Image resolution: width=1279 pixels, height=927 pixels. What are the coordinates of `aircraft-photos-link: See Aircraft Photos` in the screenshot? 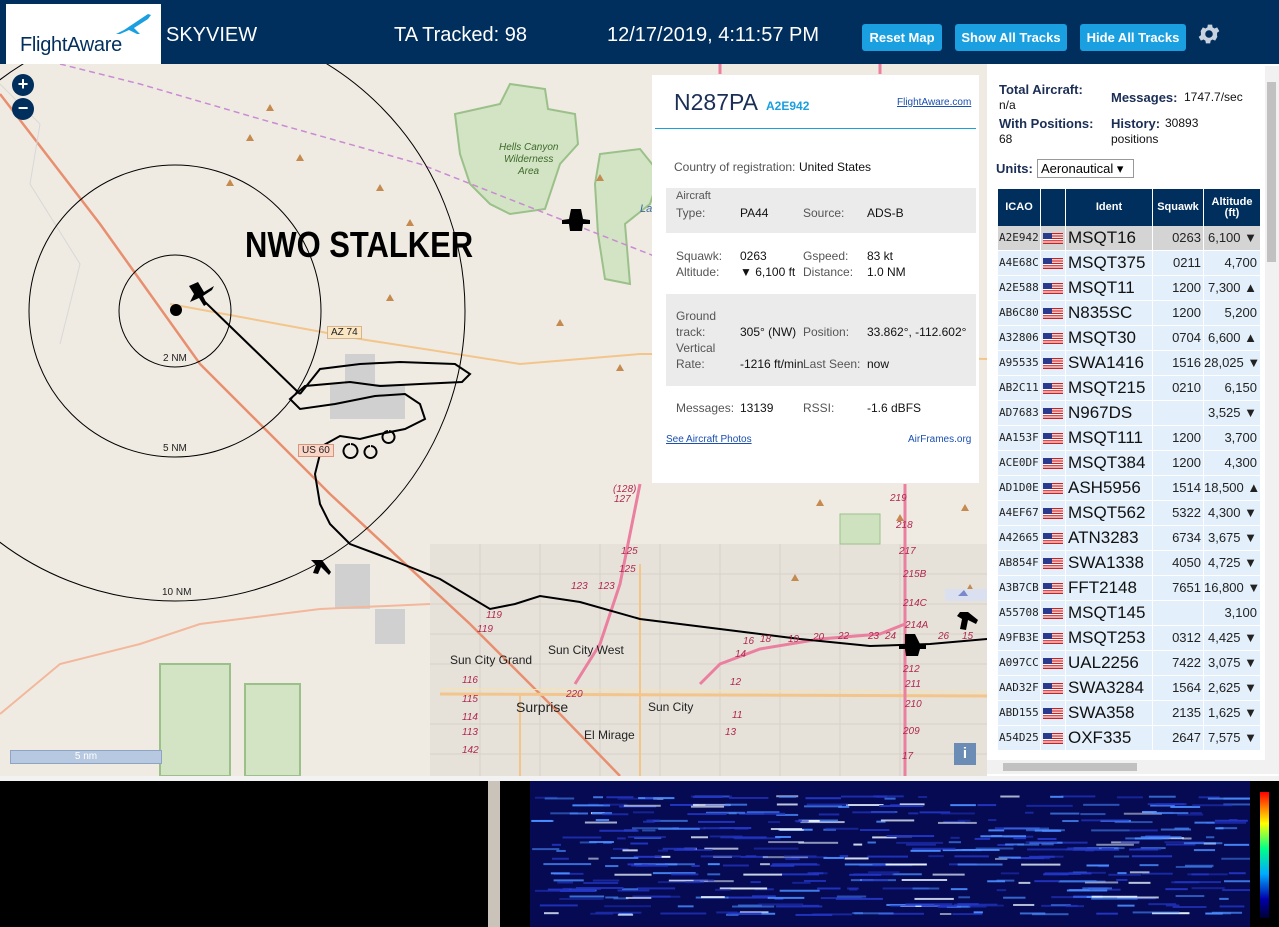 It's located at (709, 439).